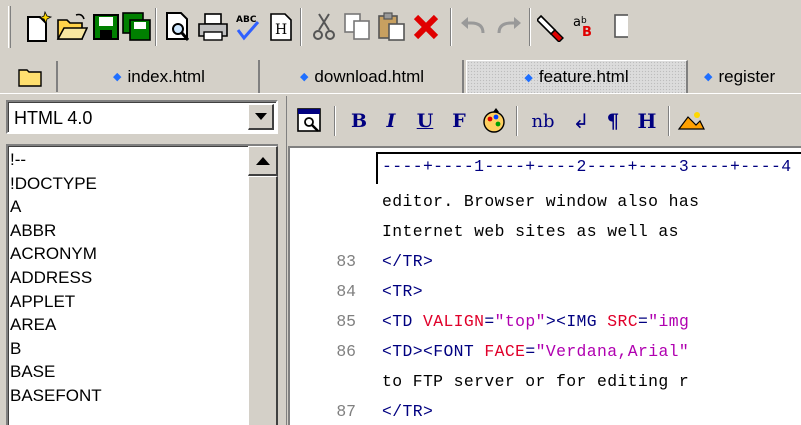 Image resolution: width=801 pixels, height=425 pixels. I want to click on copy-icon, so click(358, 27).